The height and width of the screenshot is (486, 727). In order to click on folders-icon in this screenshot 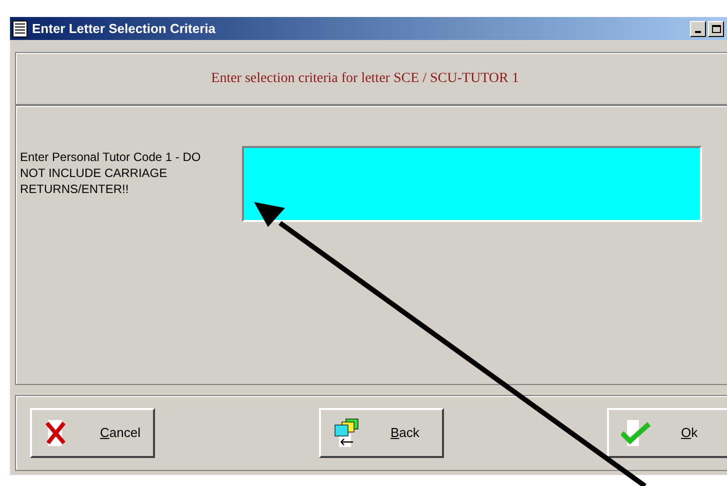, I will do `click(346, 433)`.